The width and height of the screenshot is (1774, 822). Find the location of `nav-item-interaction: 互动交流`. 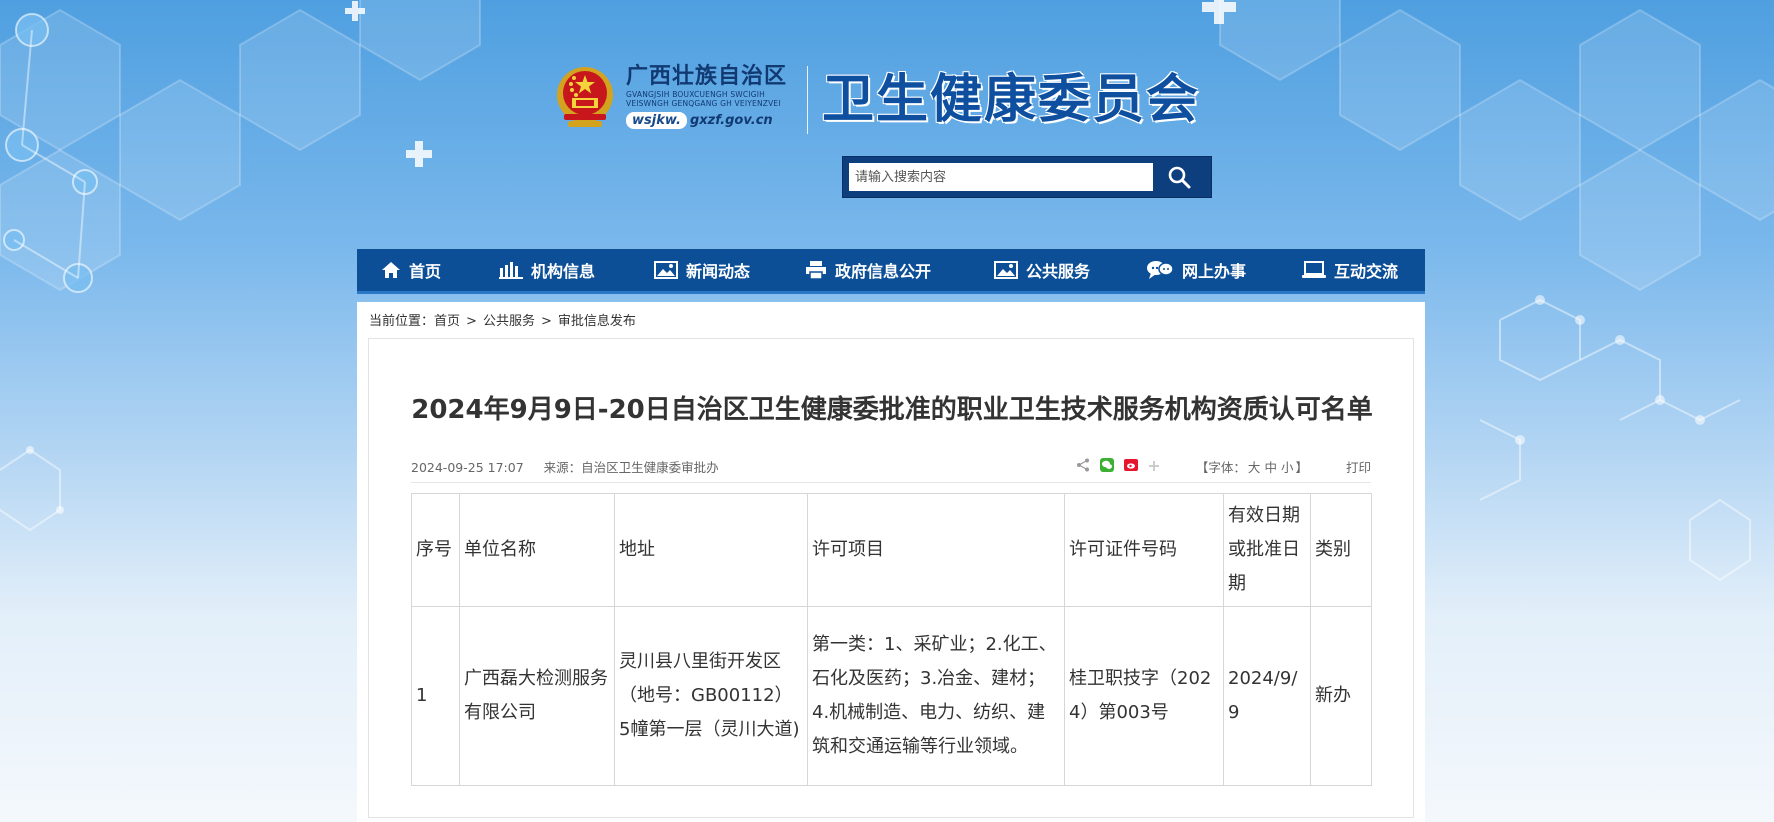

nav-item-interaction: 互动交流 is located at coordinates (1350, 270).